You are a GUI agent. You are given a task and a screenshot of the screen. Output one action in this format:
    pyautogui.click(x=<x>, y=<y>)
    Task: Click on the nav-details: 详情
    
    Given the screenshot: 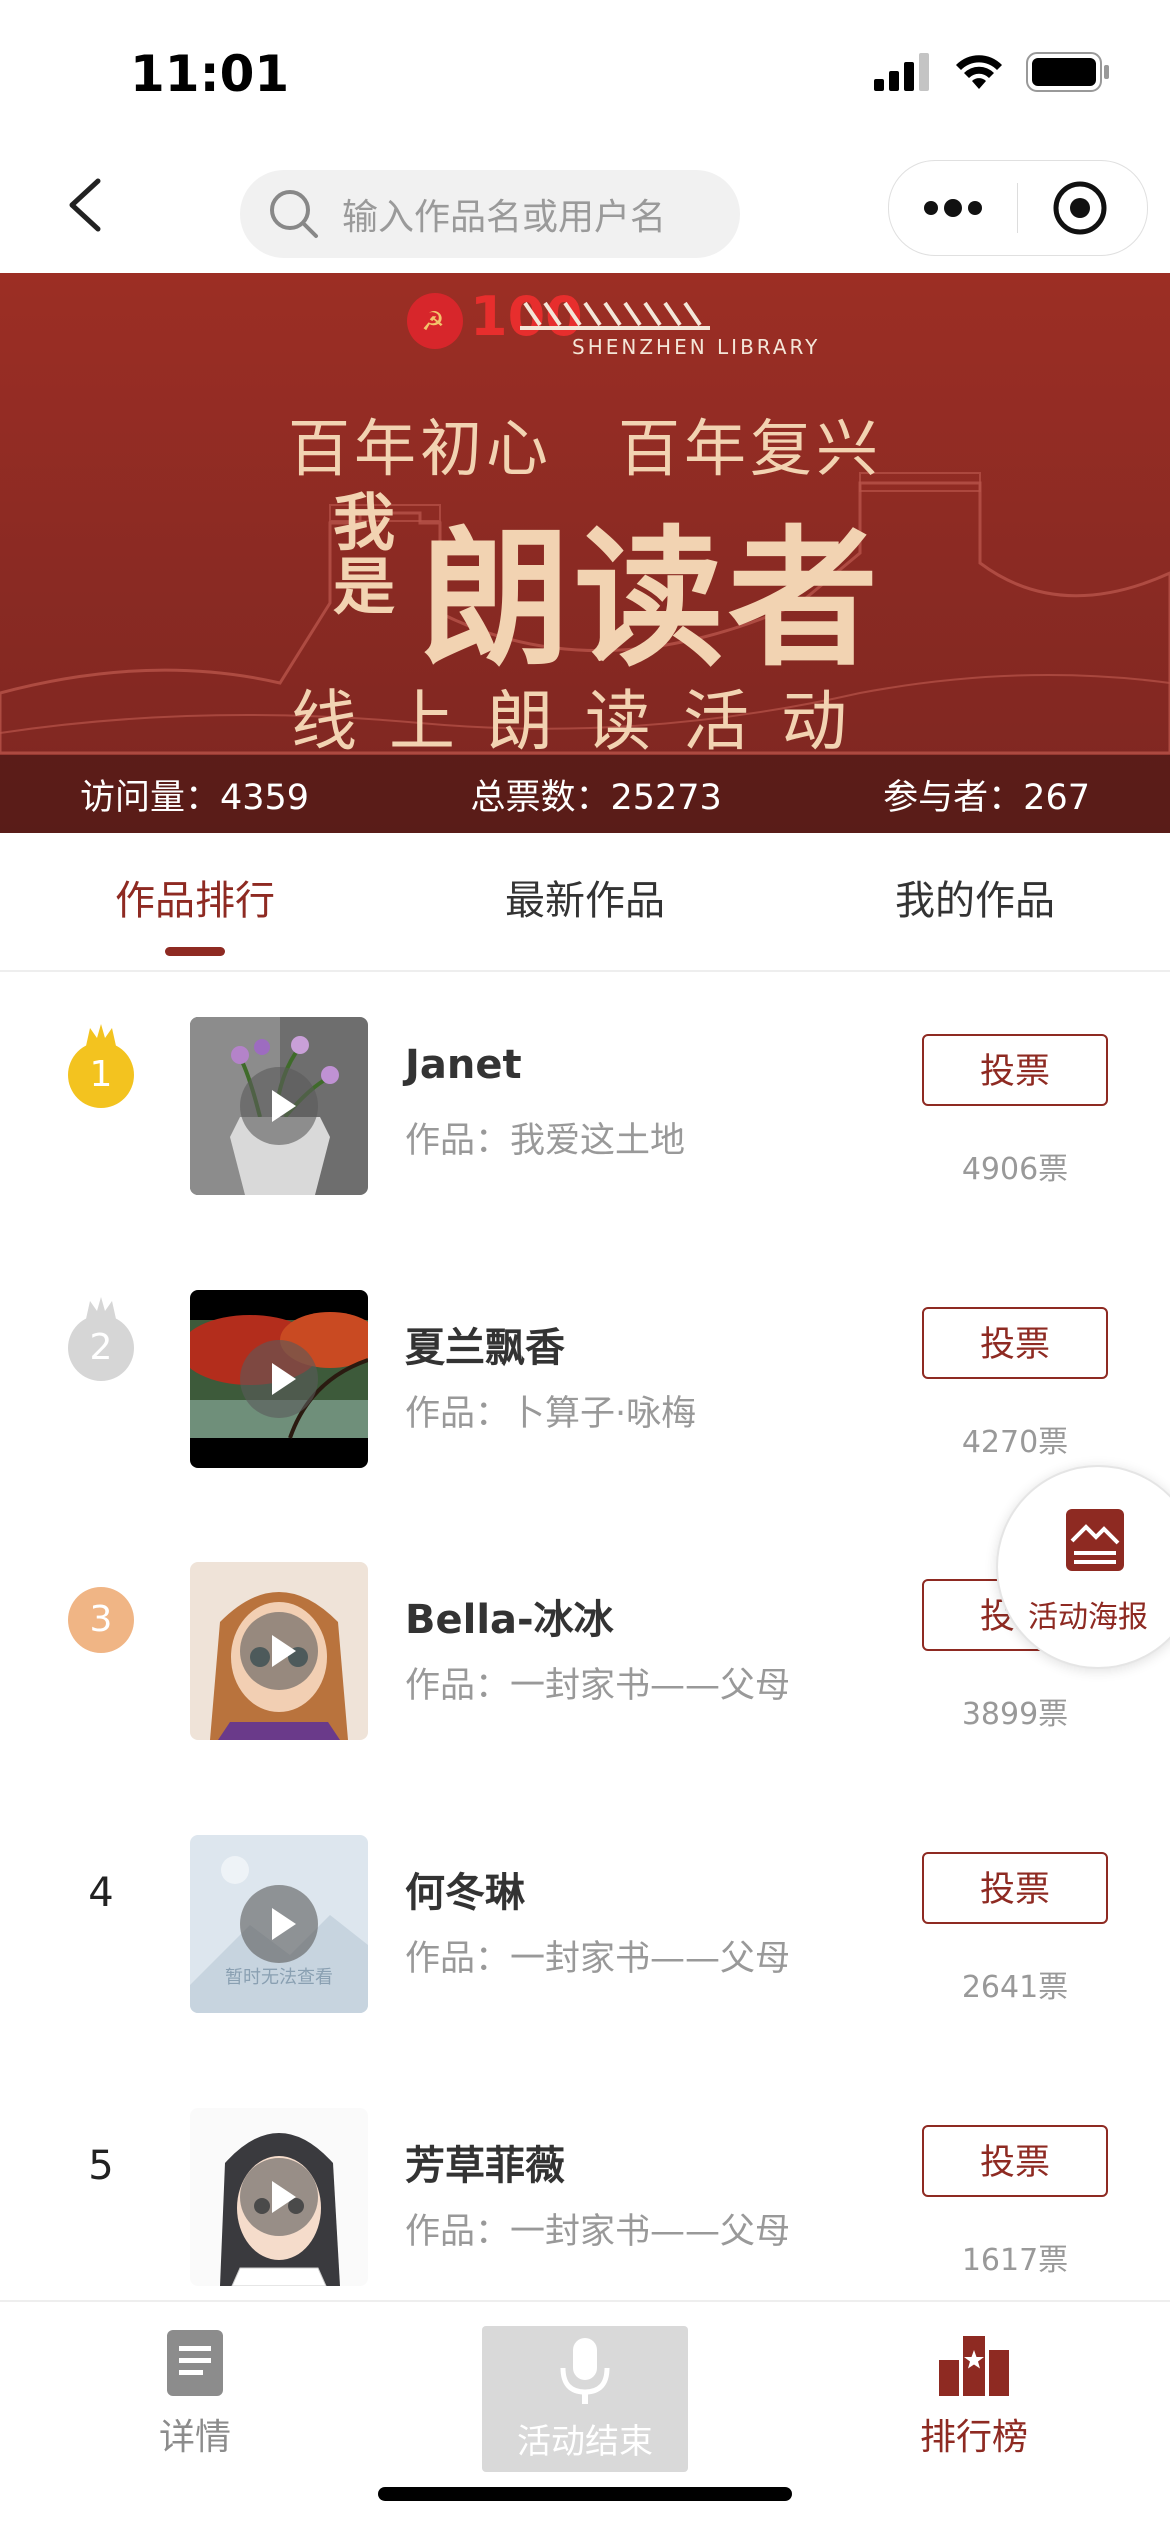 What is the action you would take?
    pyautogui.click(x=195, y=2395)
    